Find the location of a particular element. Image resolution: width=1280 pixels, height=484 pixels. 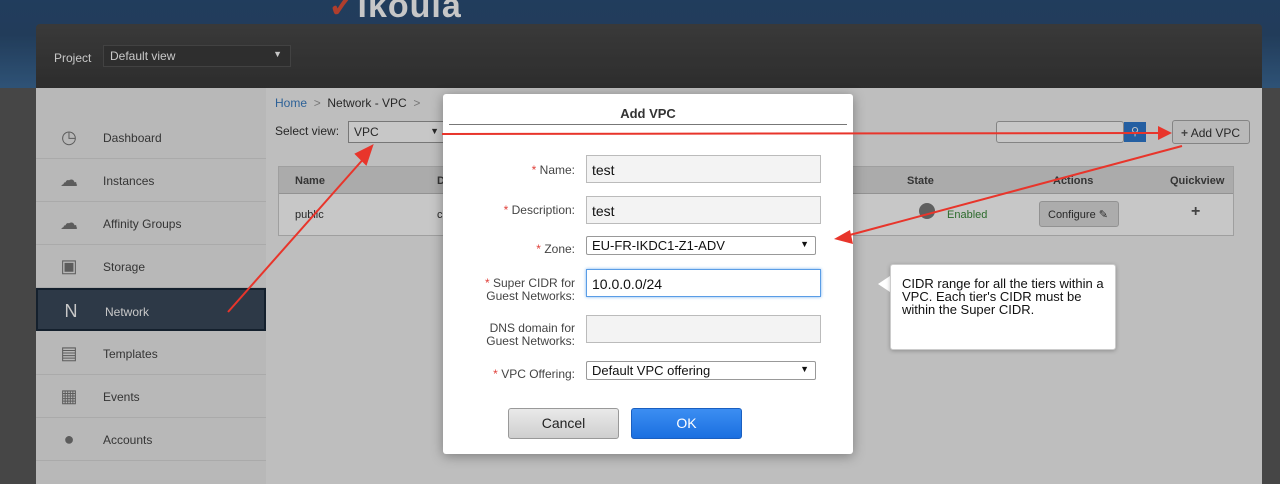

description-input: test is located at coordinates (703, 210).